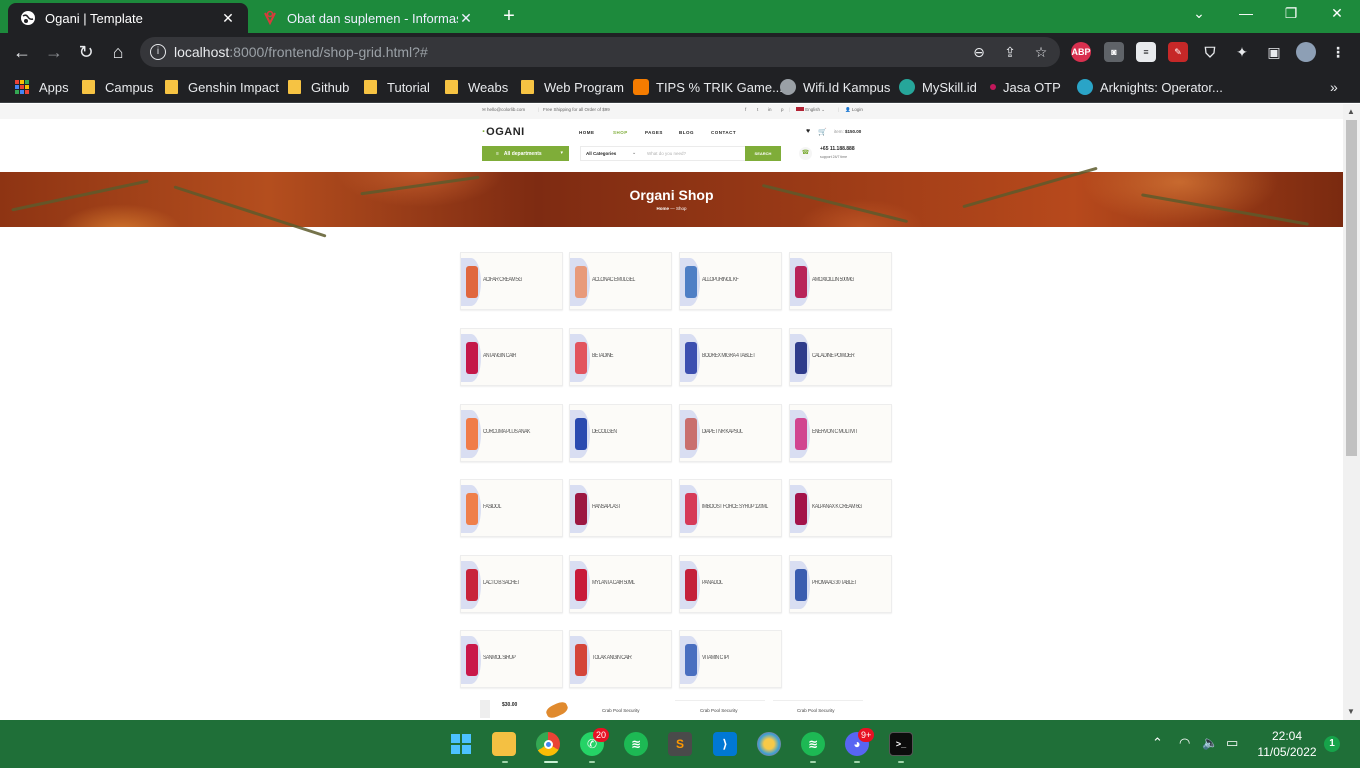 This screenshot has height=768, width=1360. I want to click on product-card: FASIDOL, so click(511, 508).